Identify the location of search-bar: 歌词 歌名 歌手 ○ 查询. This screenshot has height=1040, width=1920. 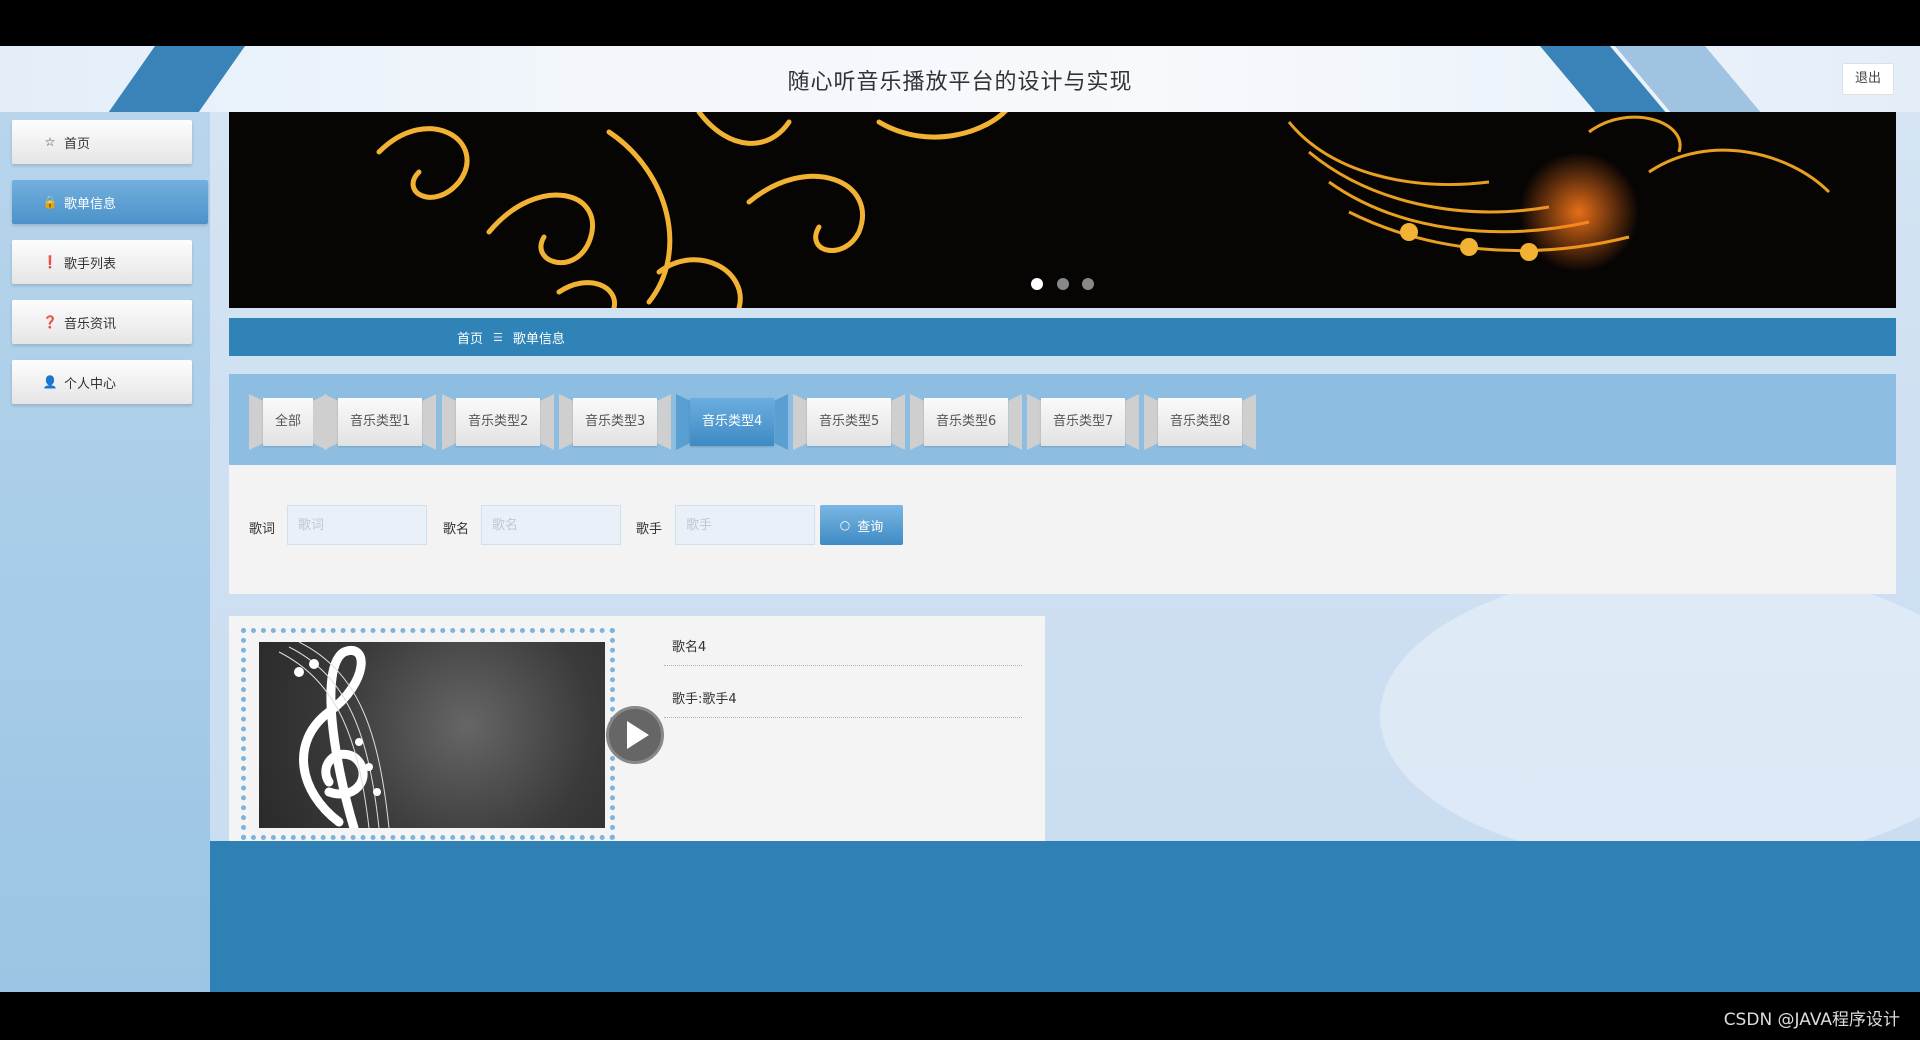
(1062, 529).